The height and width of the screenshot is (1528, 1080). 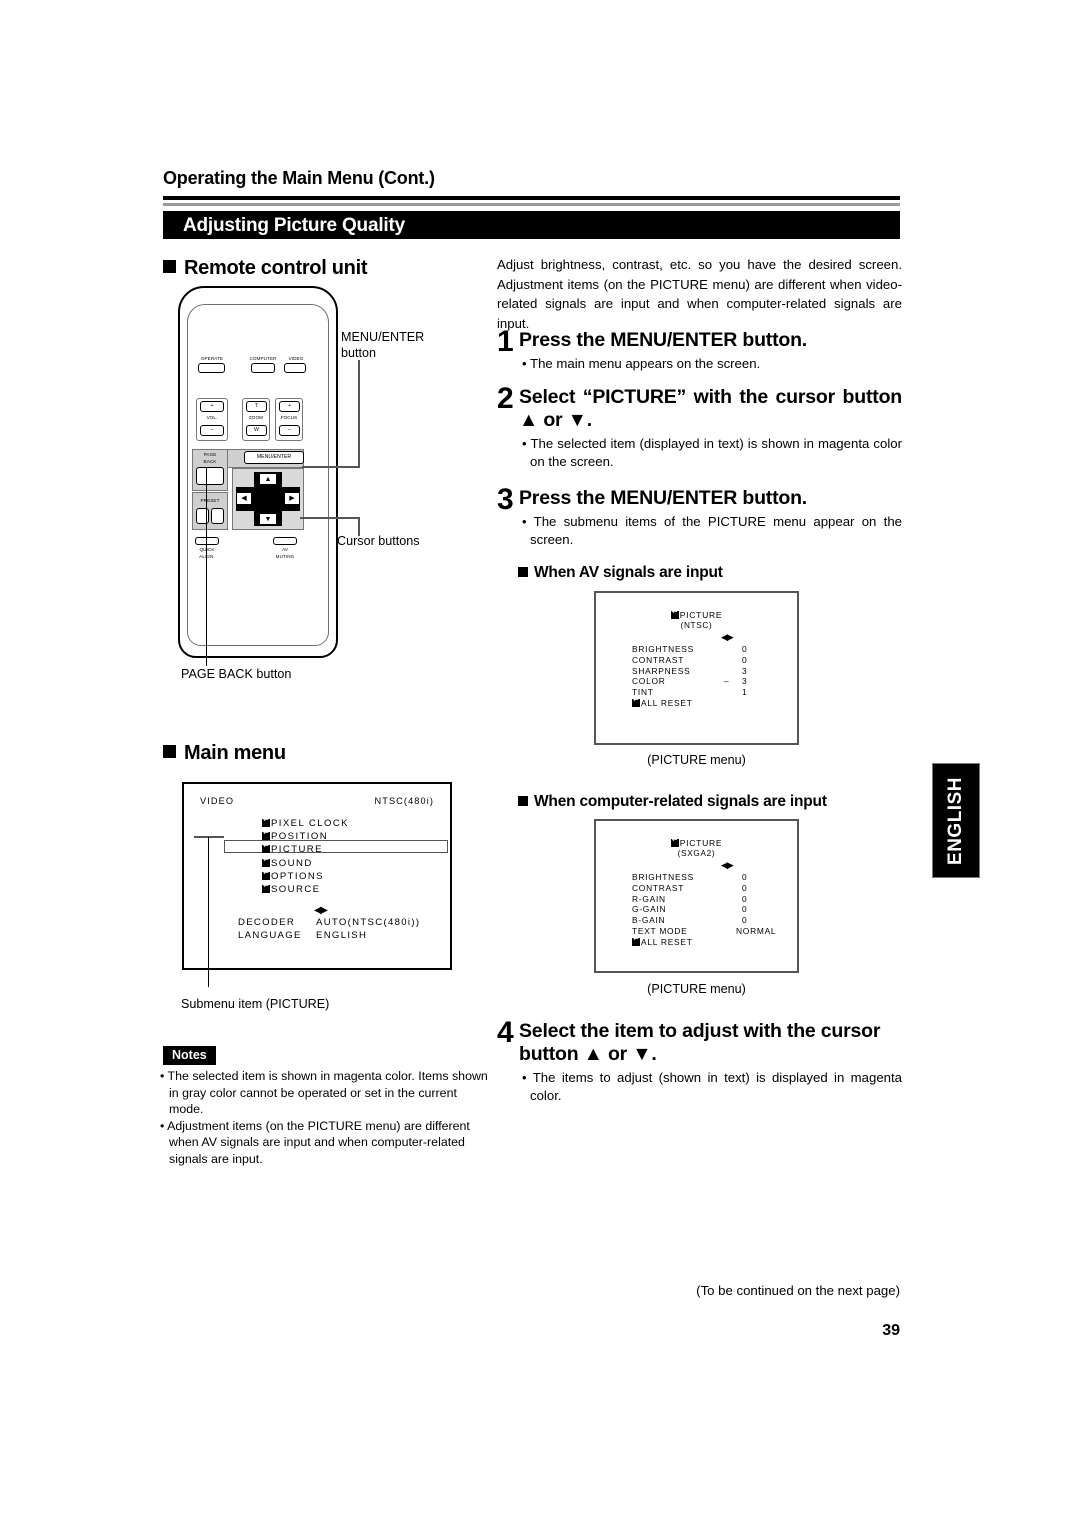 I want to click on submenu-leader-v, so click(x=209, y=912).